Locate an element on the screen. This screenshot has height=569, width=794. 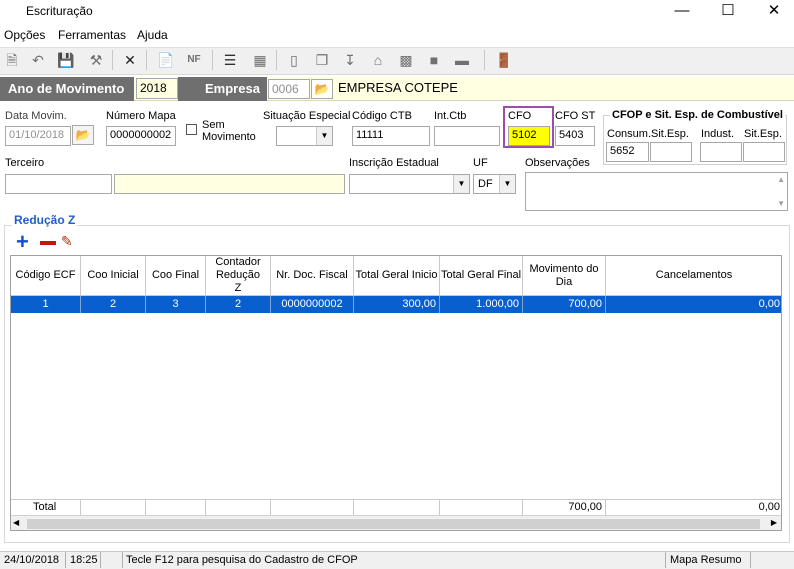
close-button: ✕ is located at coordinates (772, 12).